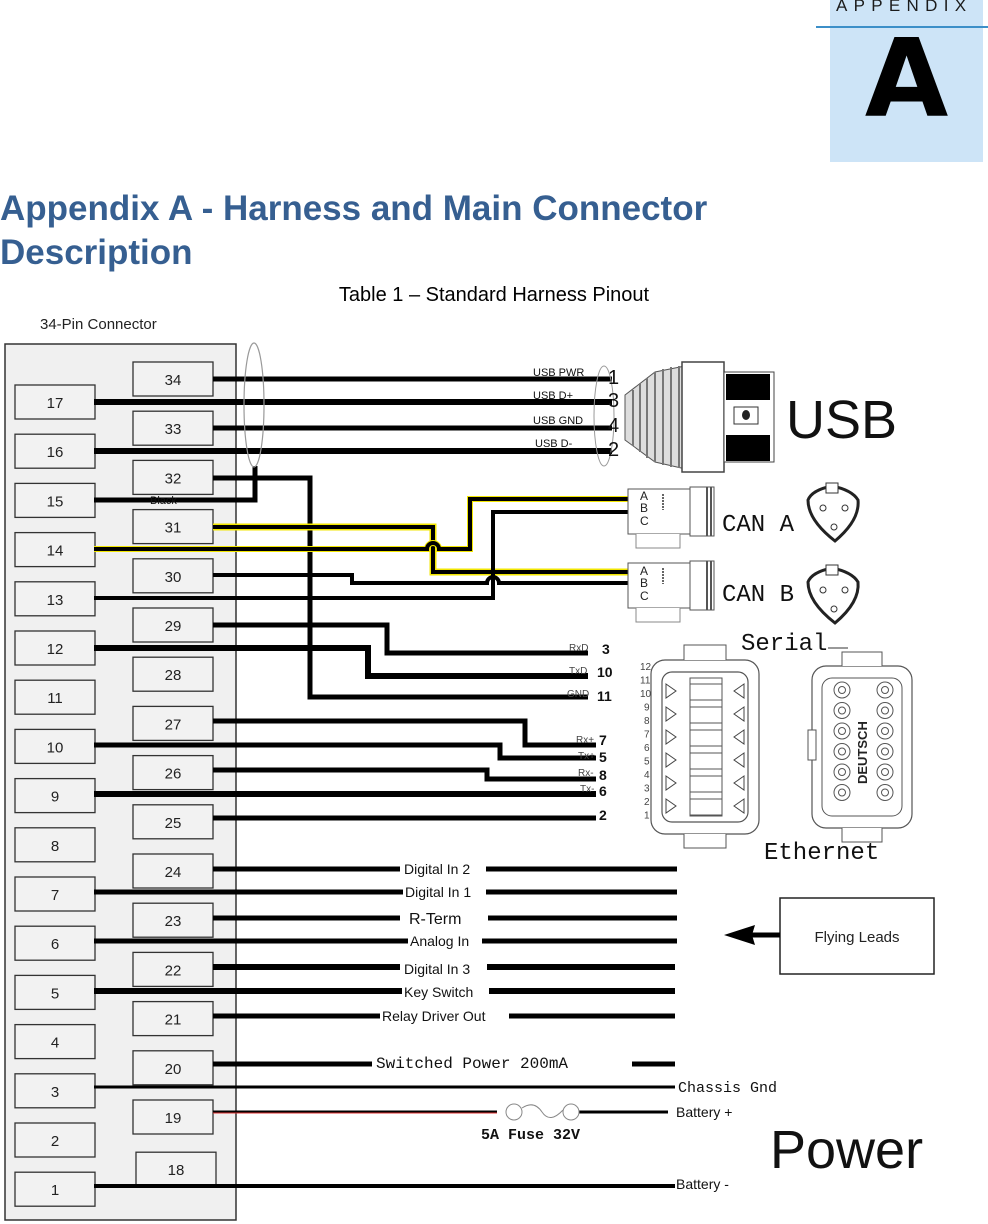 The width and height of the screenshot is (988, 1224). I want to click on serial-cavity-number: 6, so click(647, 748).